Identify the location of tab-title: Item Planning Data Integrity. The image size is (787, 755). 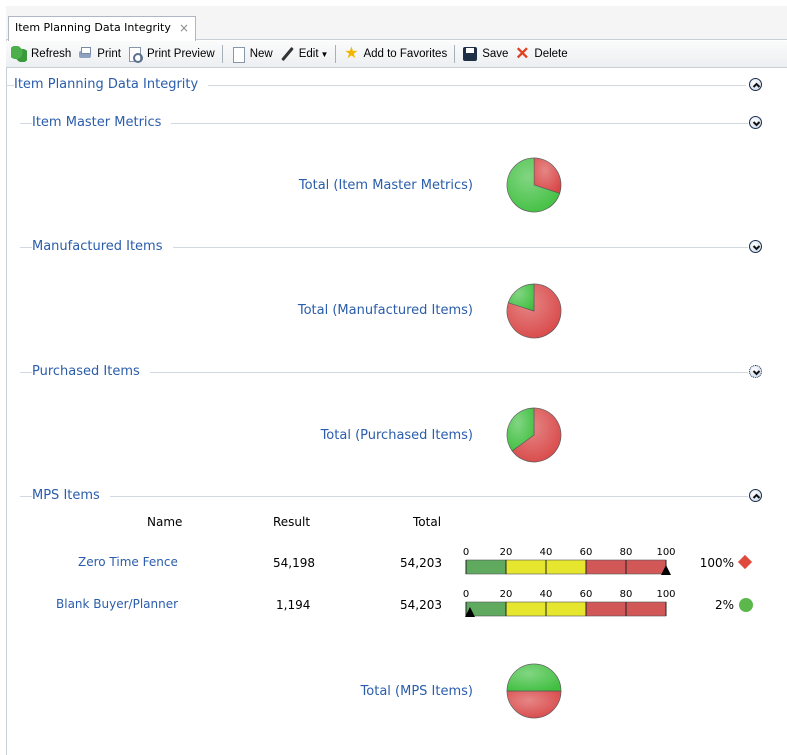
(93, 27).